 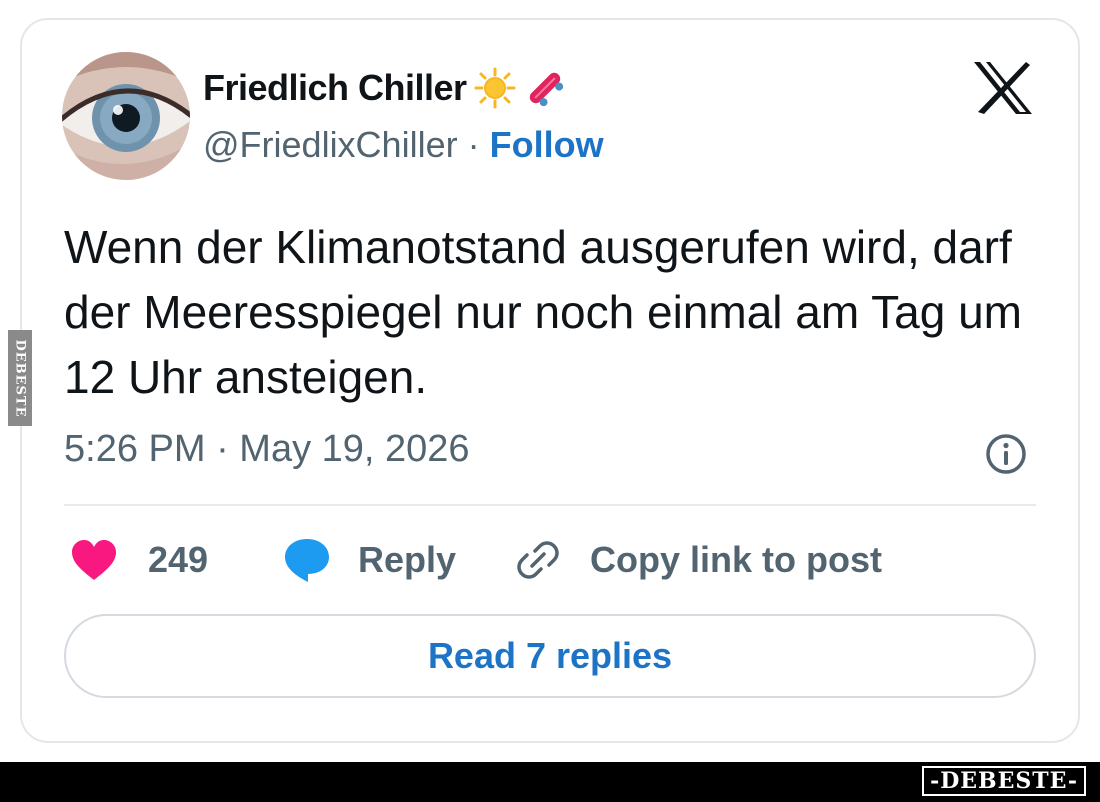 I want to click on read-replies-button: Read 7 replies, so click(x=550, y=656).